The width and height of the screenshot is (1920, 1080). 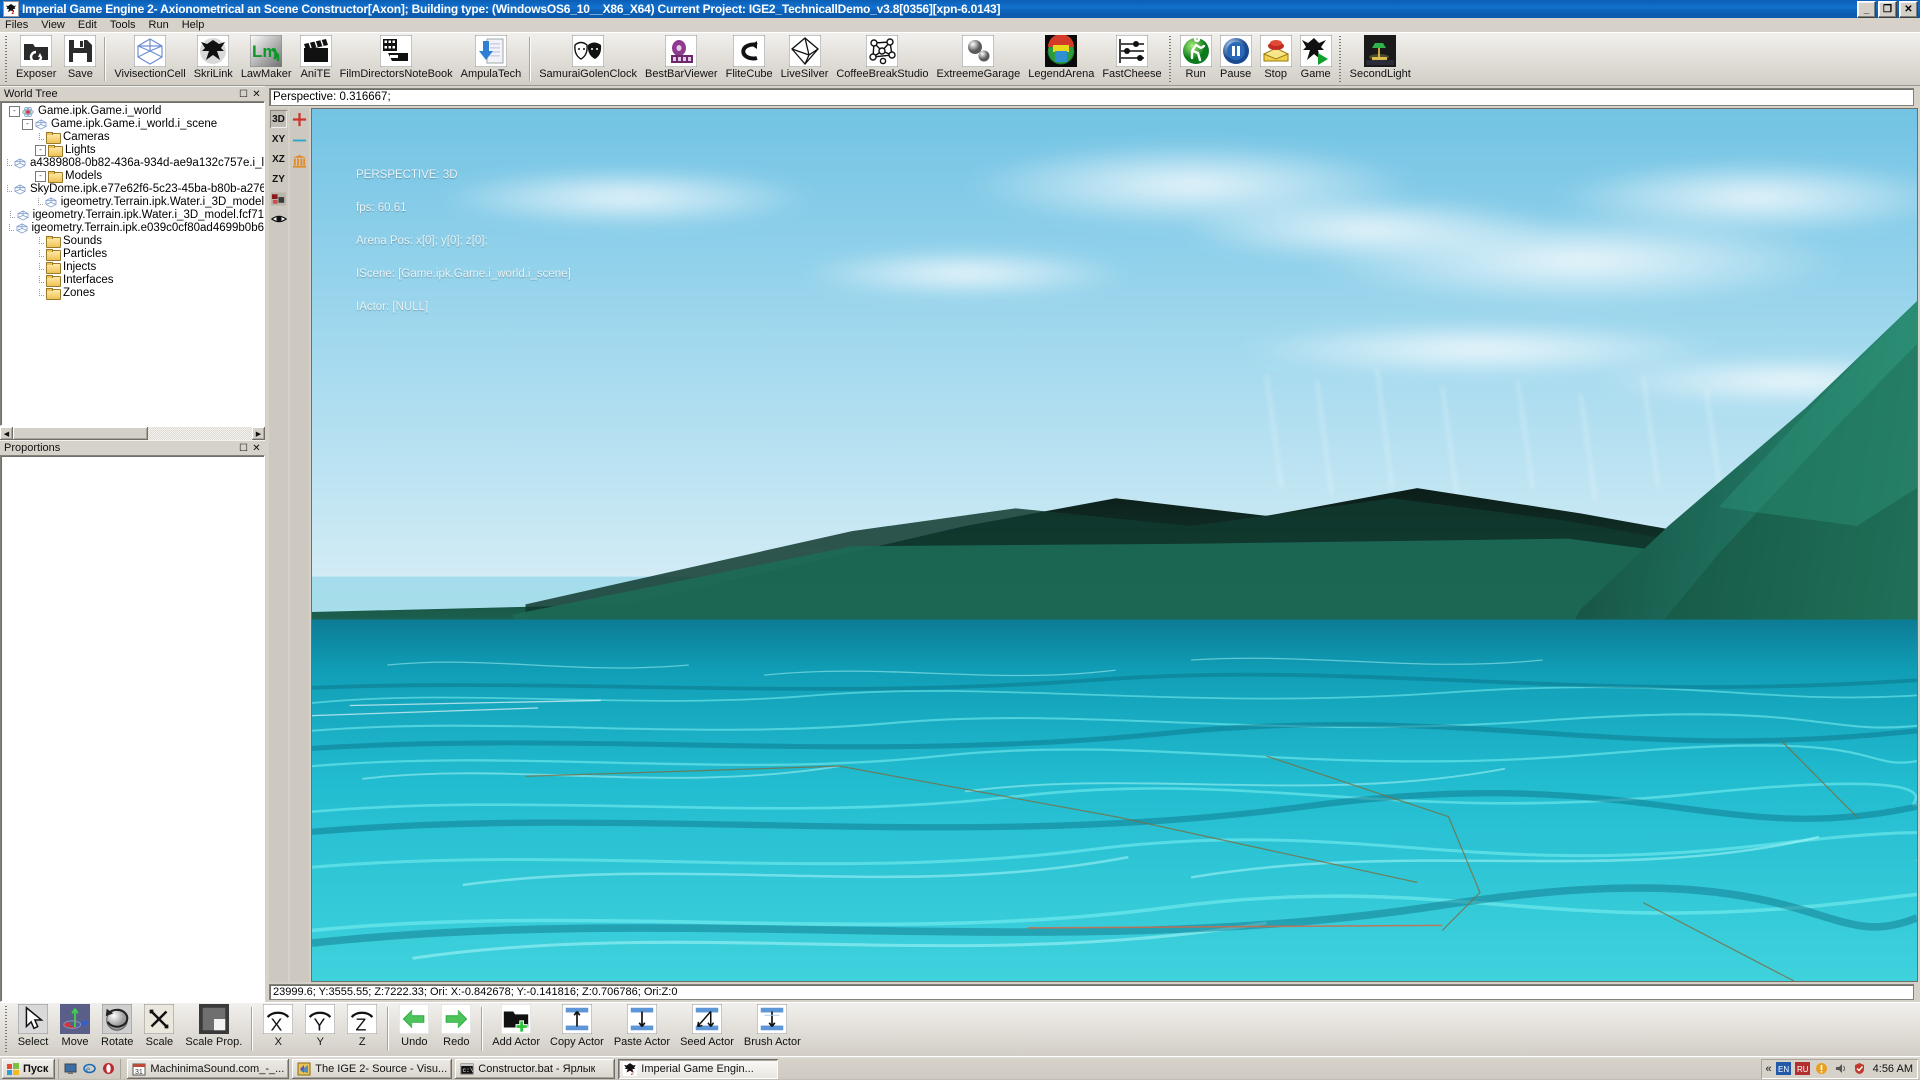 What do you see at coordinates (1131, 59) in the screenshot?
I see `toolbar-button-fastcheese: FastCheese` at bounding box center [1131, 59].